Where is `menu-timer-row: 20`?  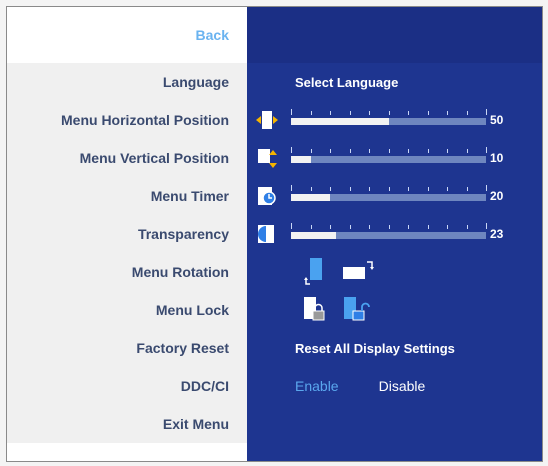
menu-timer-row: 20 is located at coordinates (394, 196).